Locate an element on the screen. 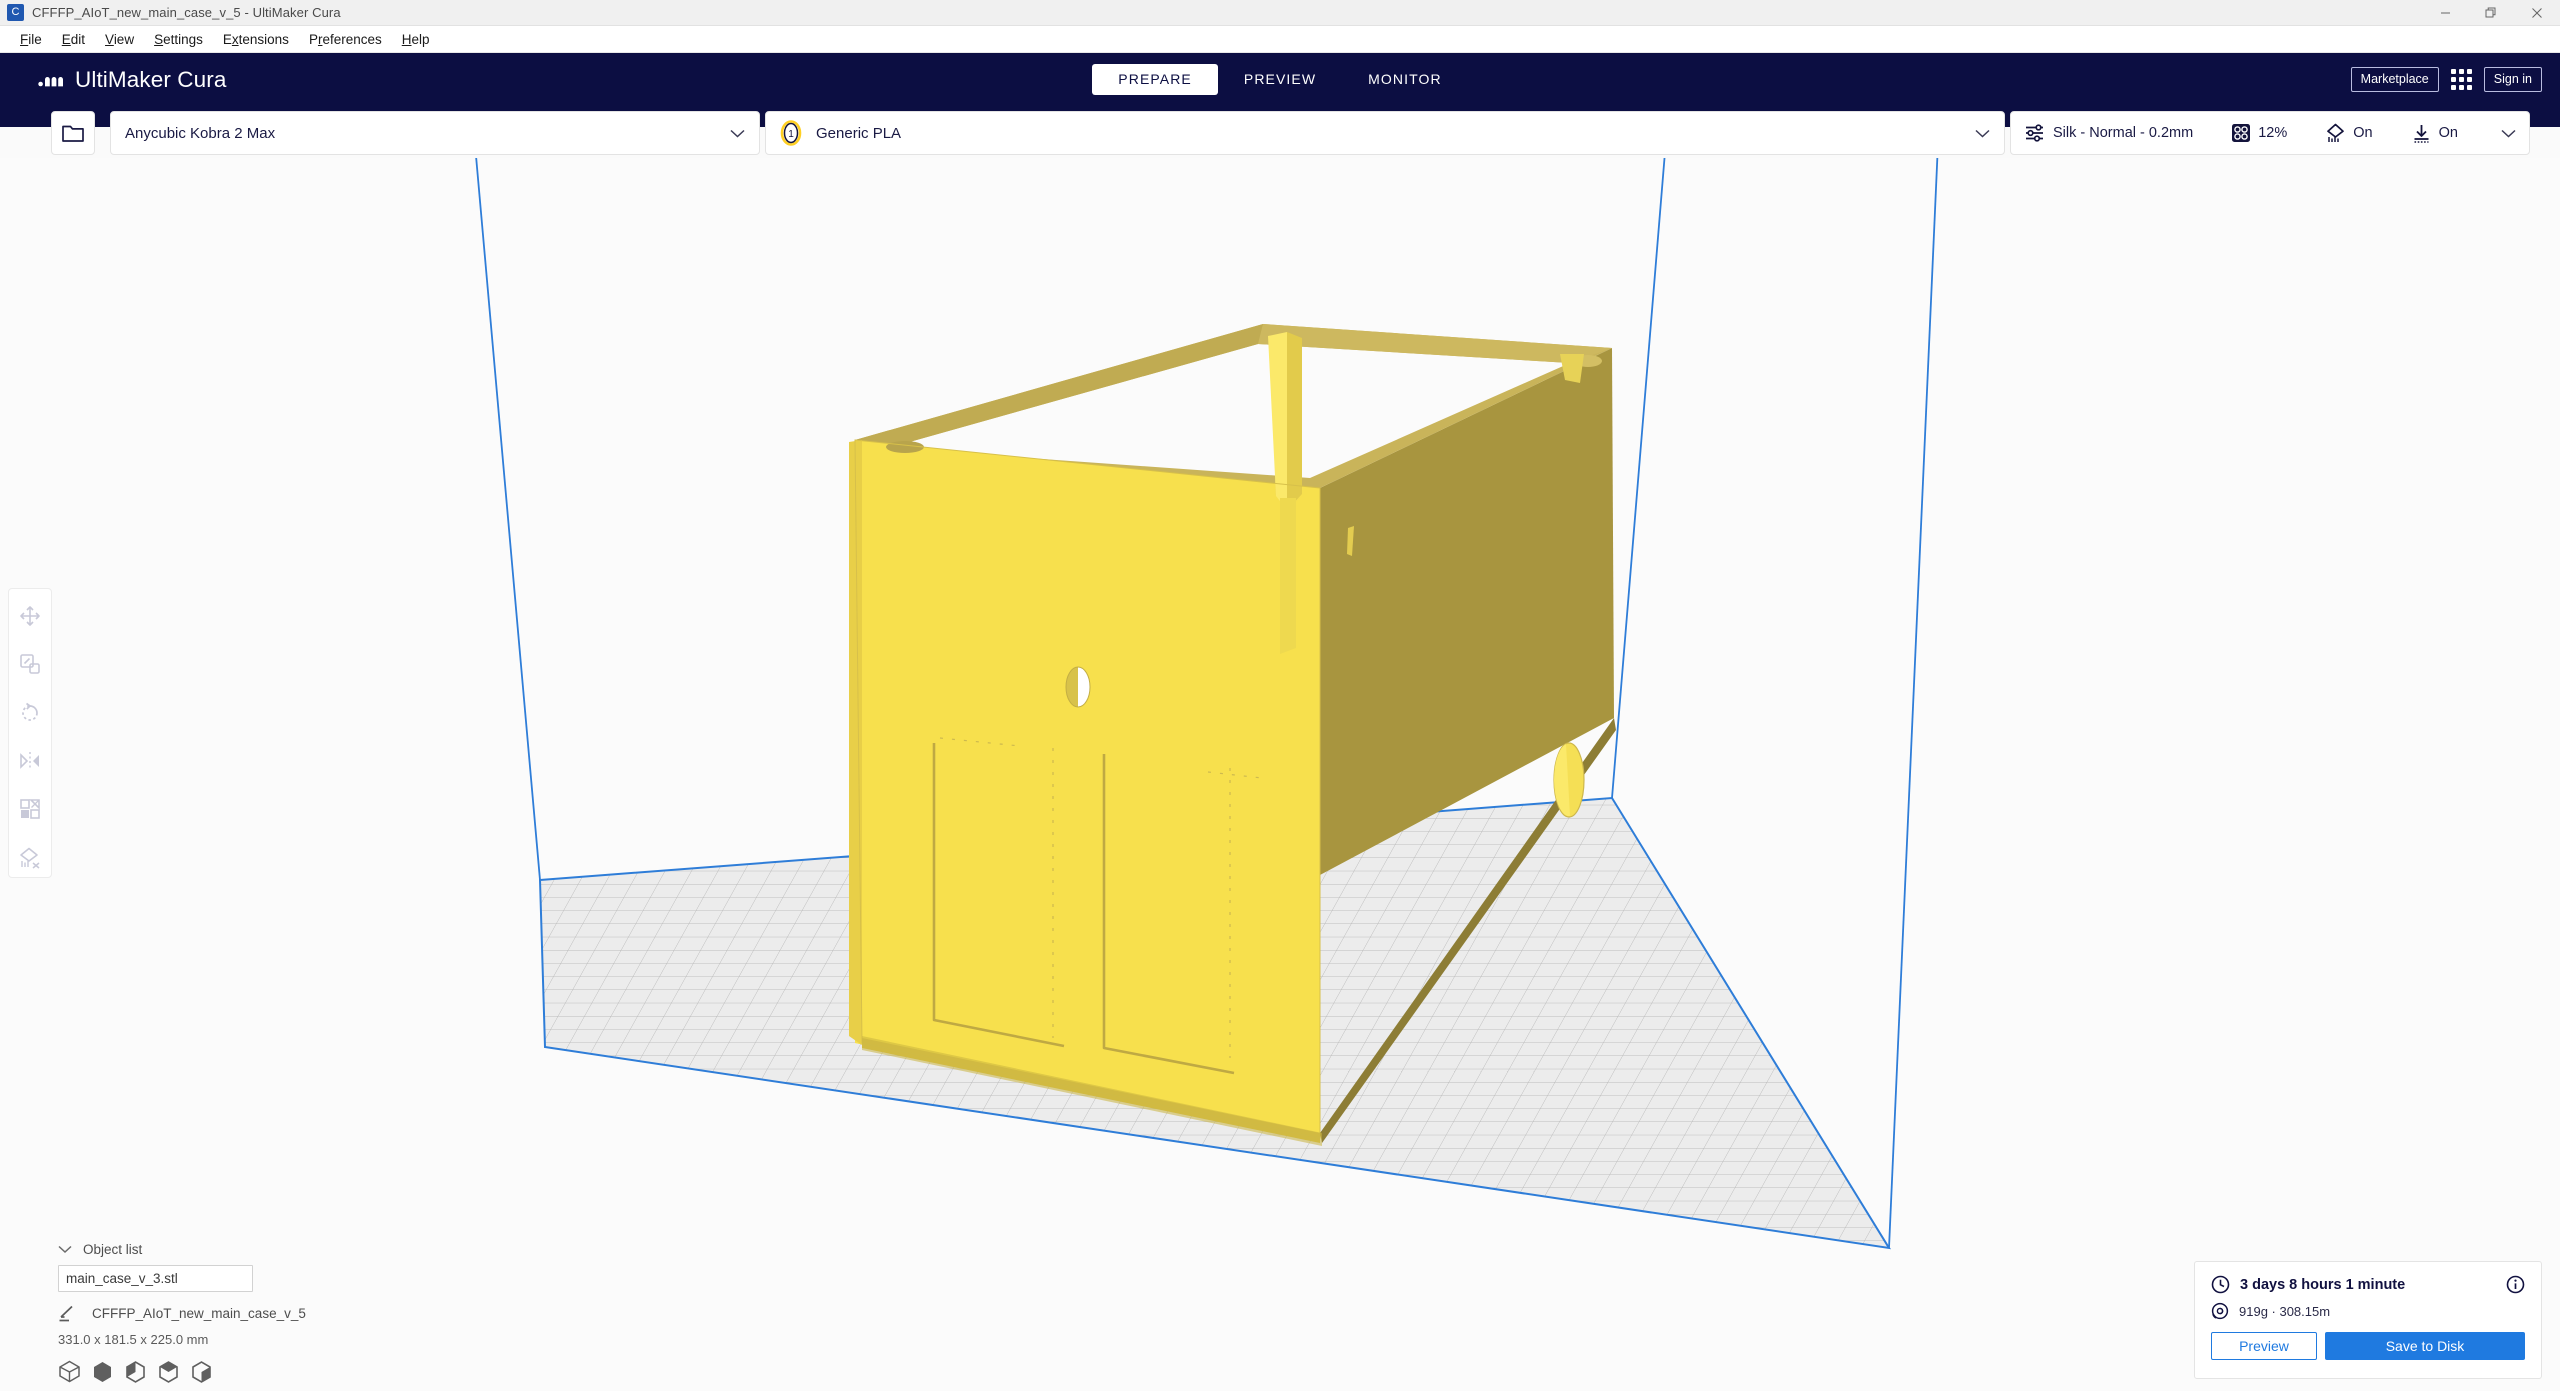 The image size is (2560, 1391). minimize-icon is located at coordinates (2445, 13).